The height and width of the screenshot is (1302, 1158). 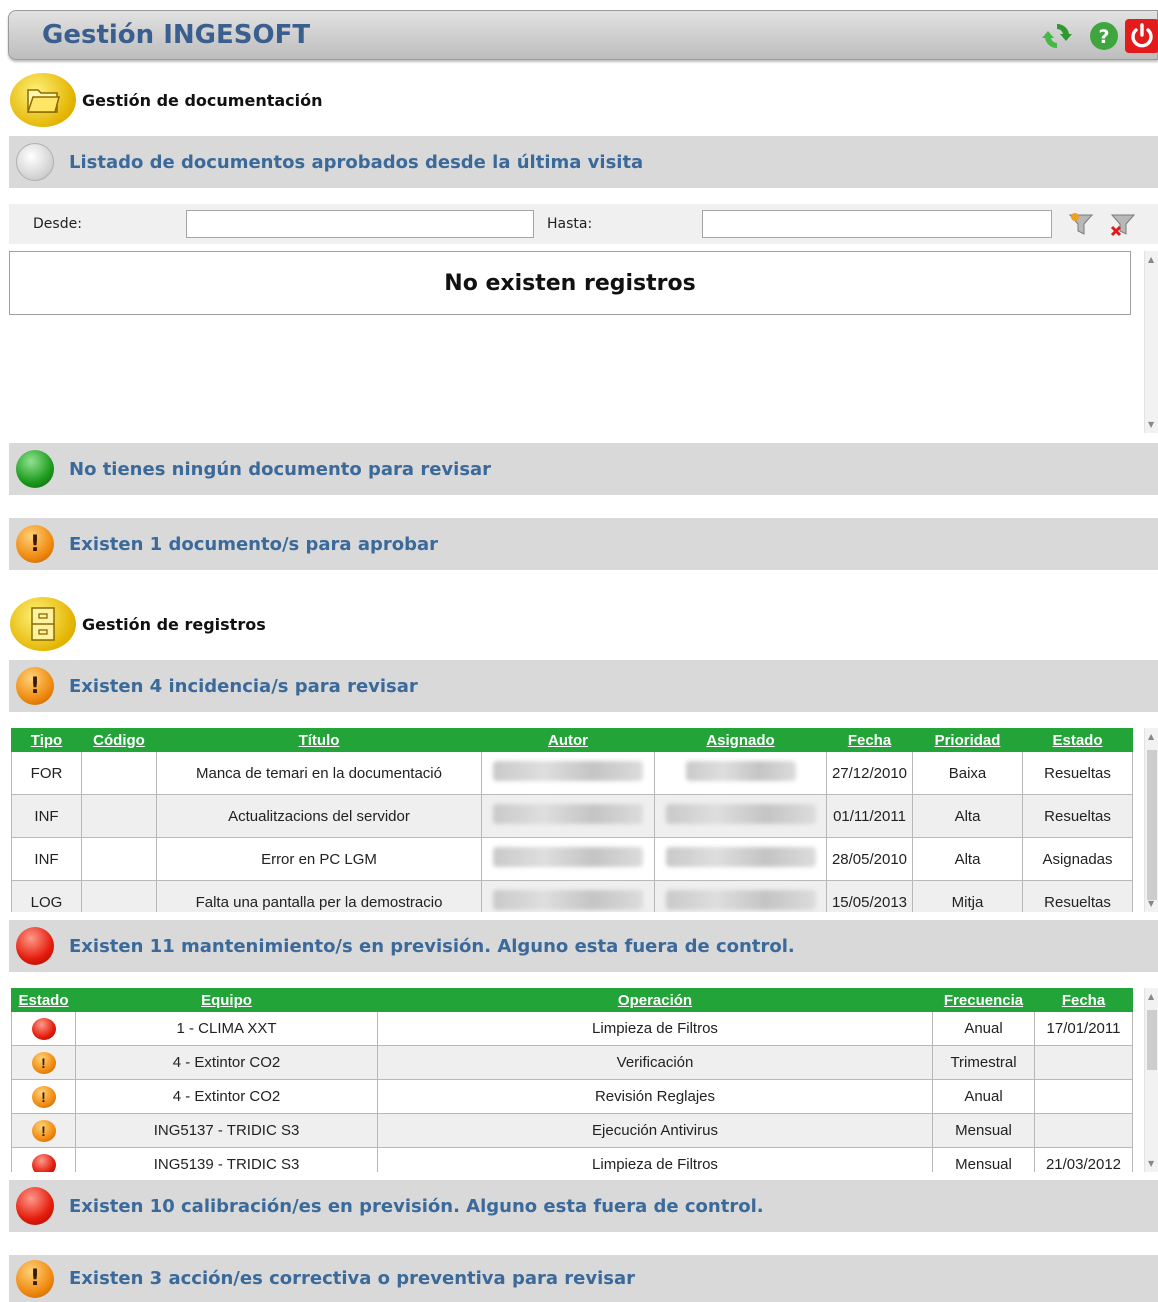 What do you see at coordinates (655, 1130) in the screenshot?
I see `cell-operacion: Ejecución Antivirus` at bounding box center [655, 1130].